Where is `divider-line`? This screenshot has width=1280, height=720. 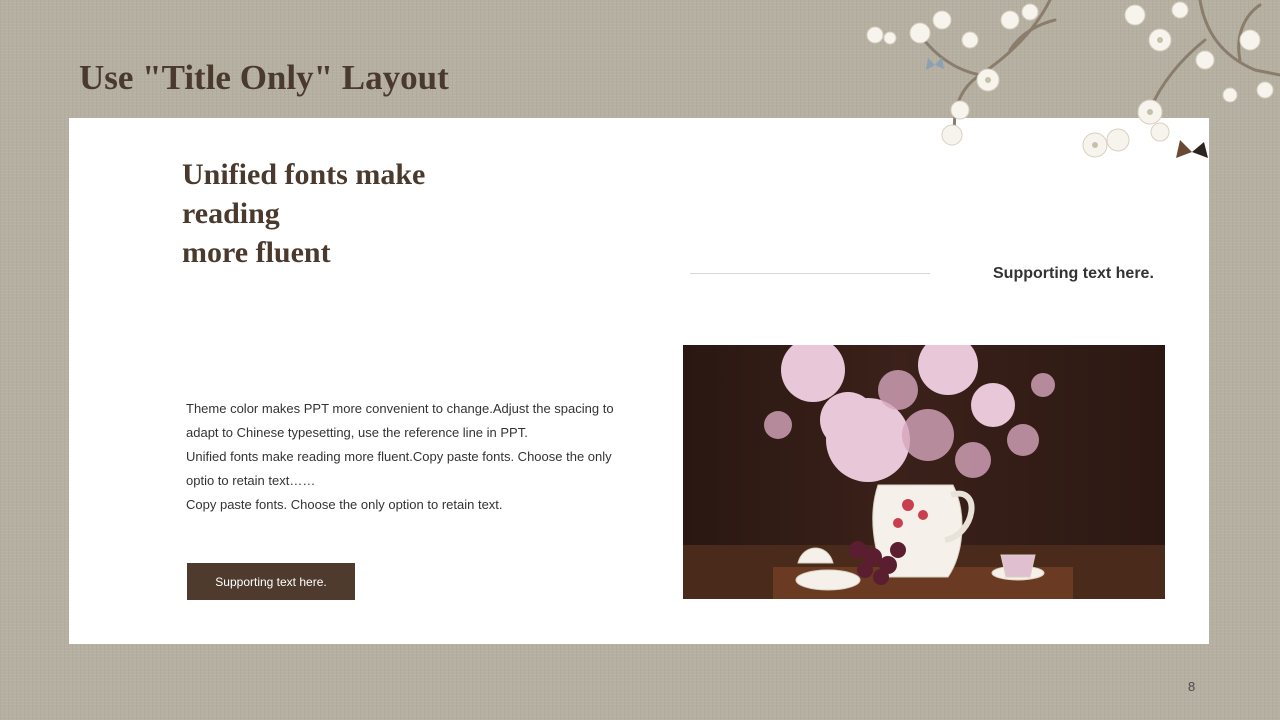
divider-line is located at coordinates (810, 273).